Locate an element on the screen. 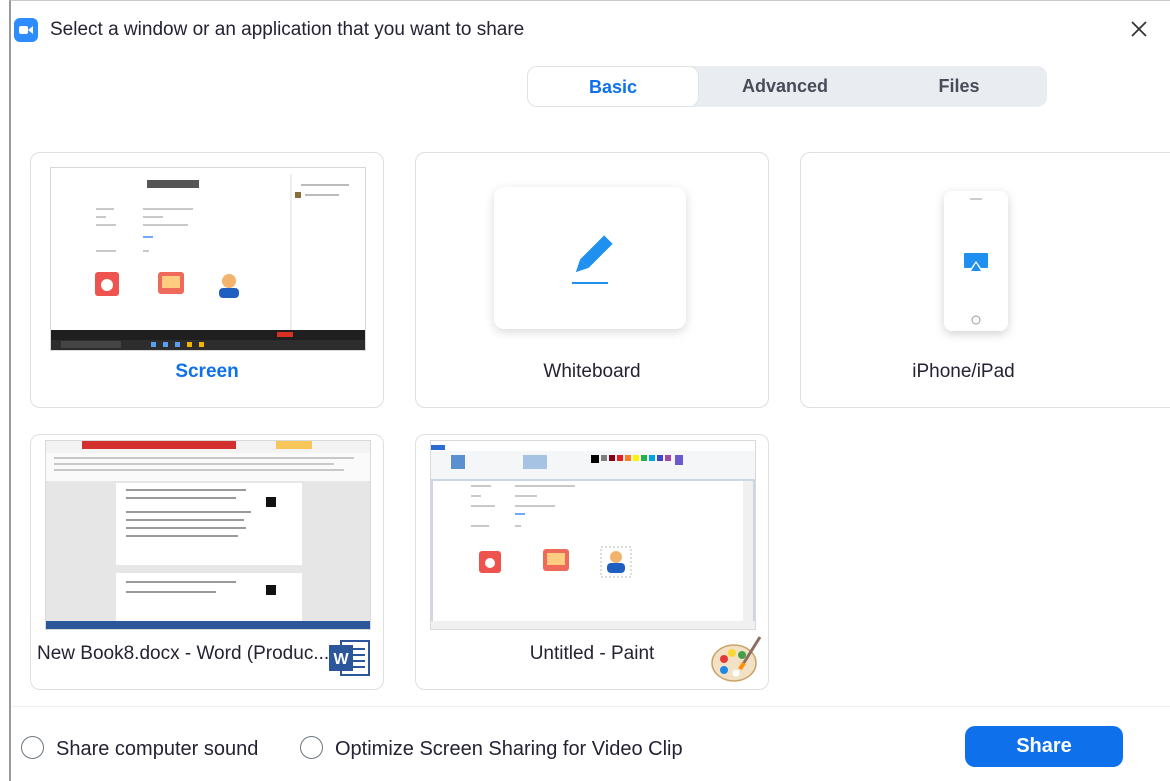 This screenshot has height=781, width=1170. word-icon: W is located at coordinates (349, 658).